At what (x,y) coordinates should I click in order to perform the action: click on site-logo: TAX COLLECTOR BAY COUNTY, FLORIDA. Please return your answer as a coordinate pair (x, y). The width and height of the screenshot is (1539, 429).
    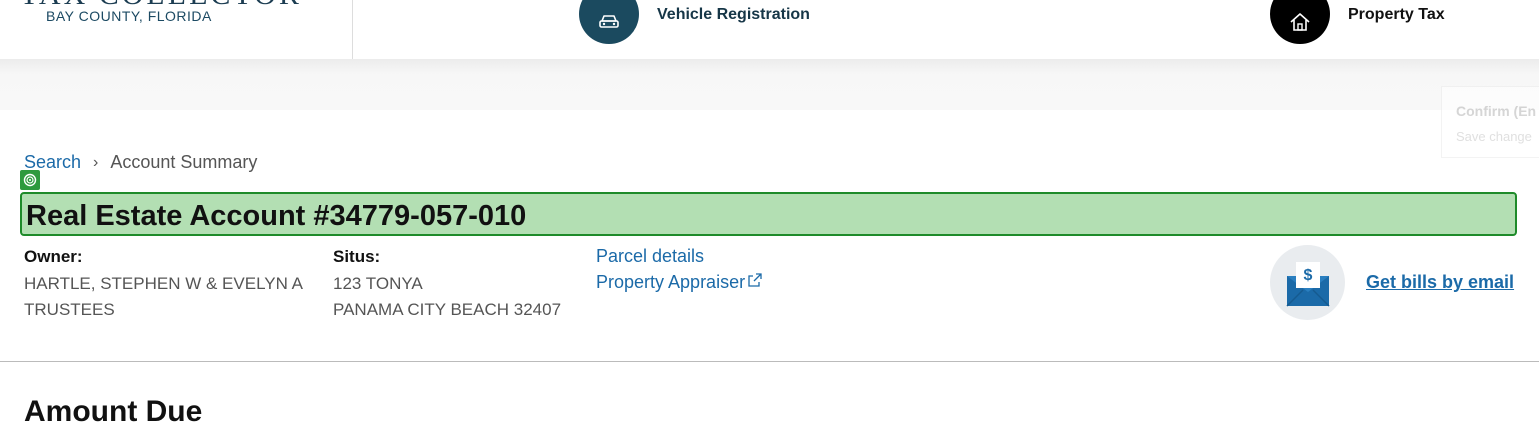
    Looking at the image, I should click on (176, 29).